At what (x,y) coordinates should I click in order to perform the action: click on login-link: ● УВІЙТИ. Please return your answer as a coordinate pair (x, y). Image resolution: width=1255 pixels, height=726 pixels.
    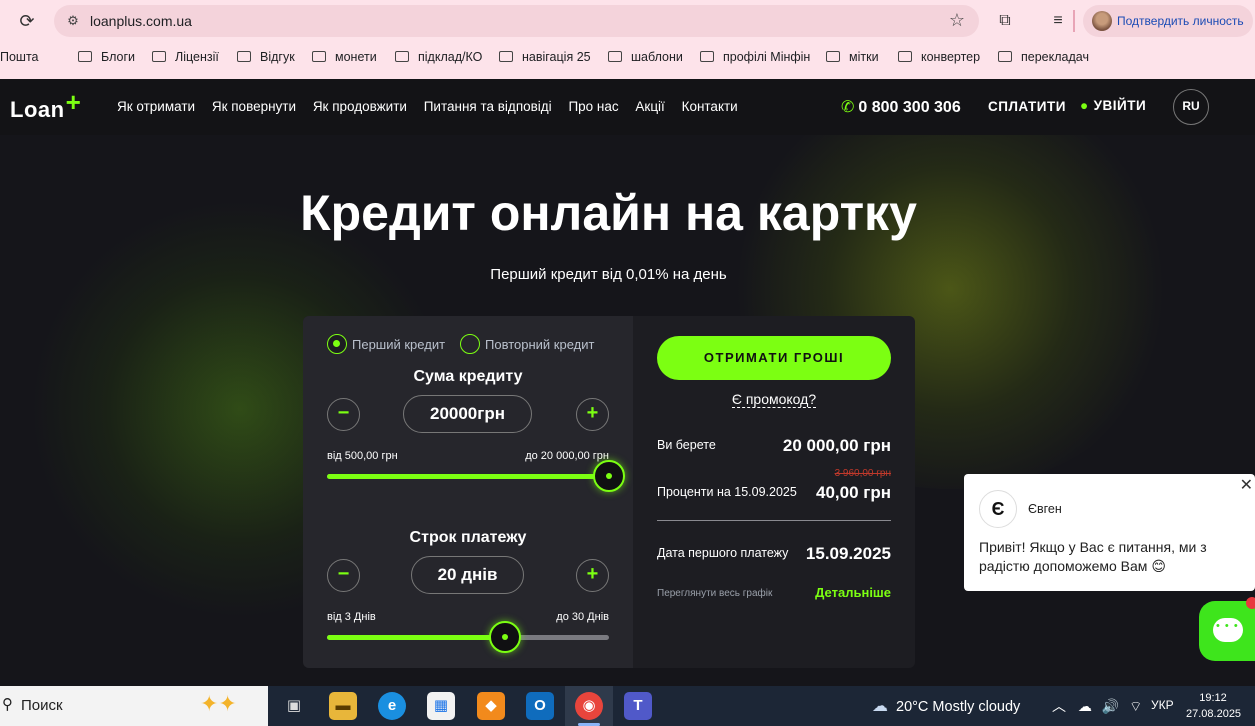
    Looking at the image, I should click on (1113, 105).